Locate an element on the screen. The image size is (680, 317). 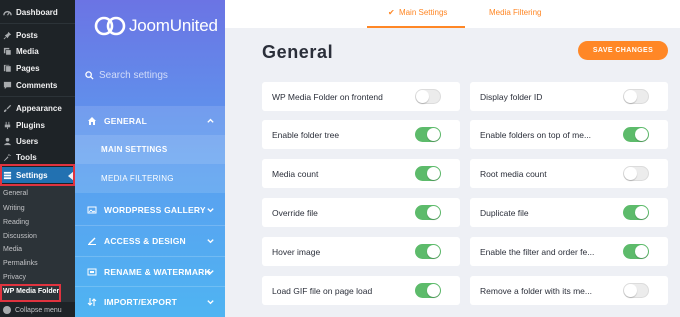
joomunited-logo-icon is located at coordinates (110, 26).